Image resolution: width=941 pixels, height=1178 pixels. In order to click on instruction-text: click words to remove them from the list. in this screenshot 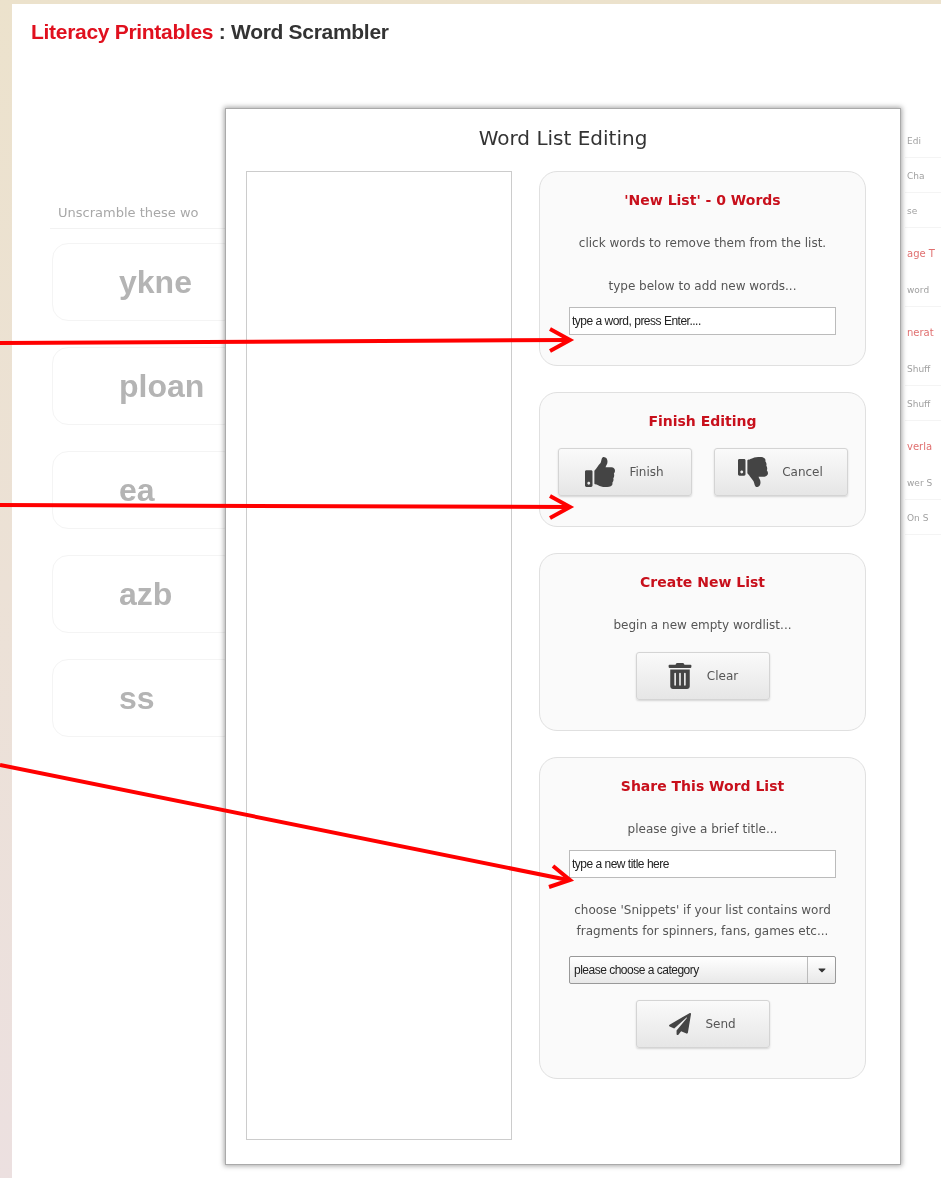, I will do `click(702, 243)`.